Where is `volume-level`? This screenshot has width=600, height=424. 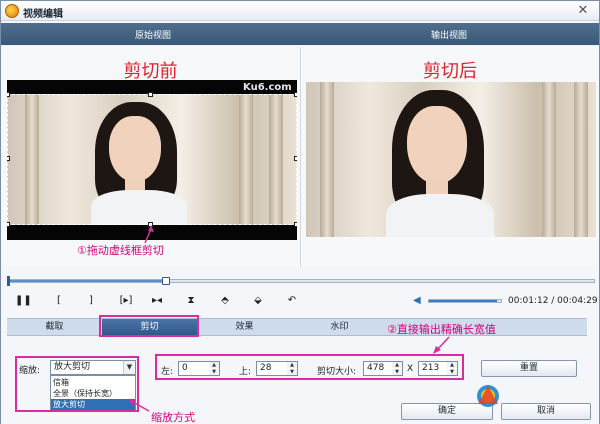 volume-level is located at coordinates (463, 301).